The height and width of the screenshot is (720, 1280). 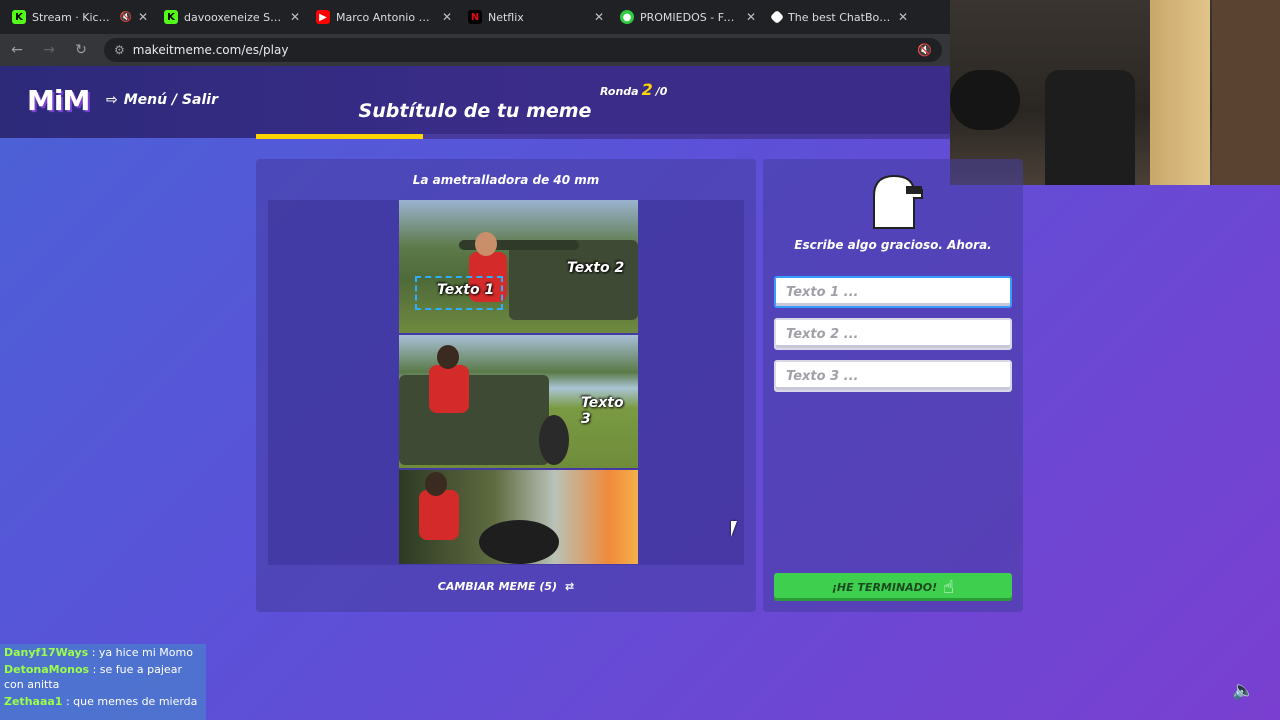 I want to click on editor-prompt: Escribe algo gracioso. Ahora., so click(x=893, y=245).